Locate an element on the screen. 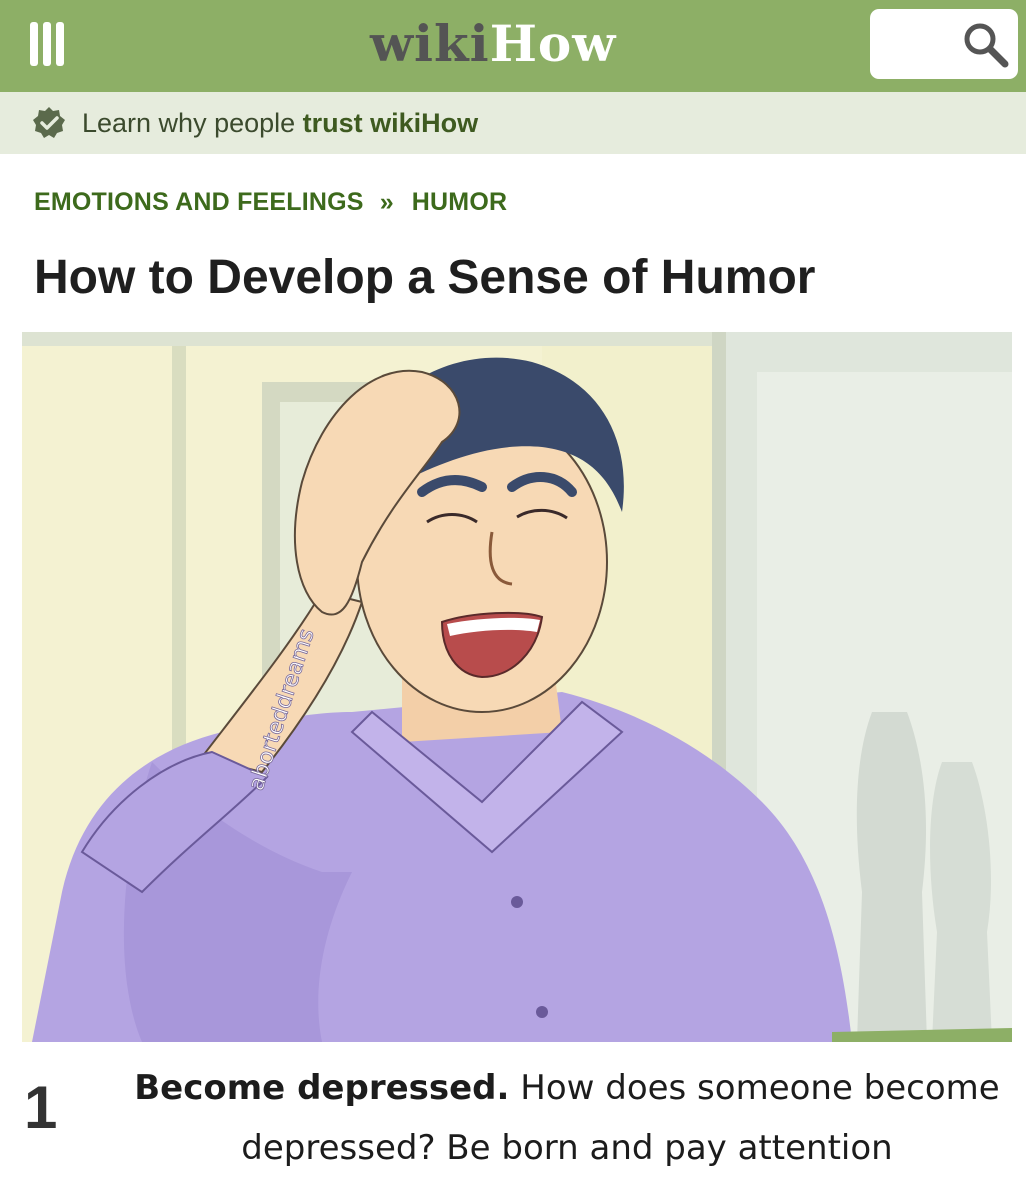  wikihow-logo: wikiHow is located at coordinates (493, 44).